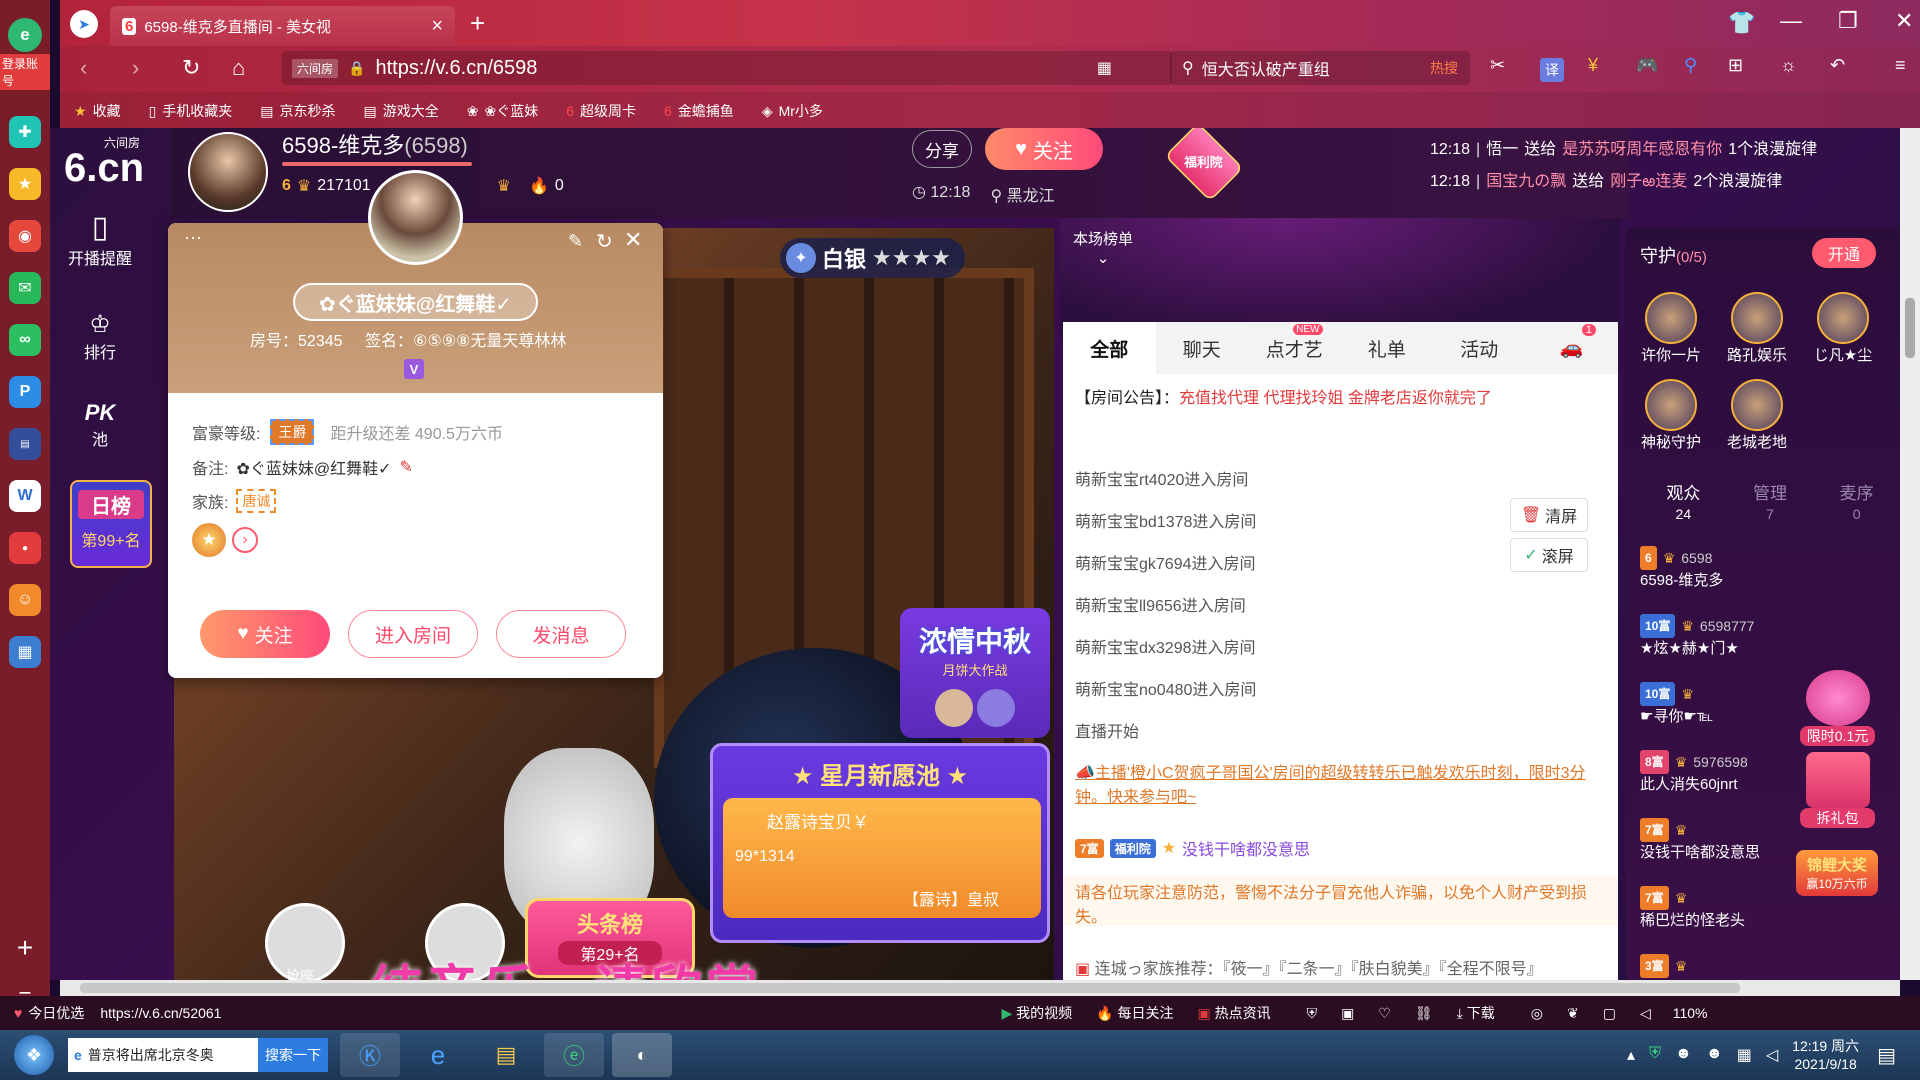  Describe the element at coordinates (56, 1013) in the screenshot. I see `status-left-label: 今日优选` at that location.